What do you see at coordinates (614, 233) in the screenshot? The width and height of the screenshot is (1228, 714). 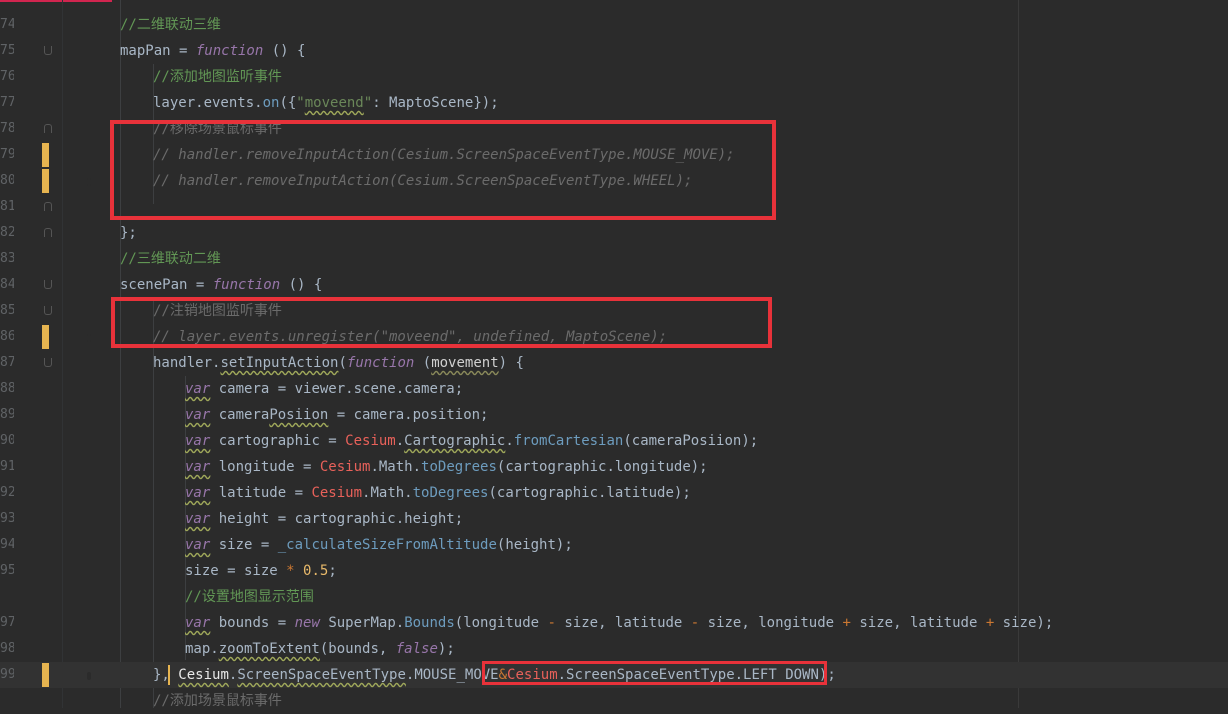 I see `code-line: 82 };` at bounding box center [614, 233].